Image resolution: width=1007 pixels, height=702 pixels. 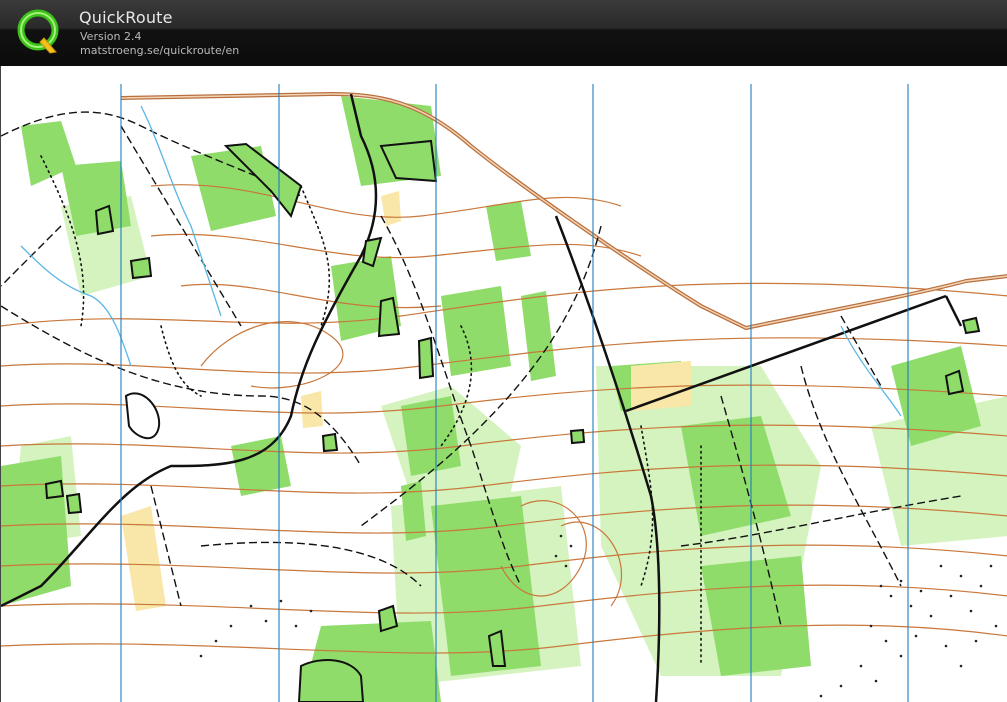 I want to click on app-title: QuickRoute, so click(x=126, y=17).